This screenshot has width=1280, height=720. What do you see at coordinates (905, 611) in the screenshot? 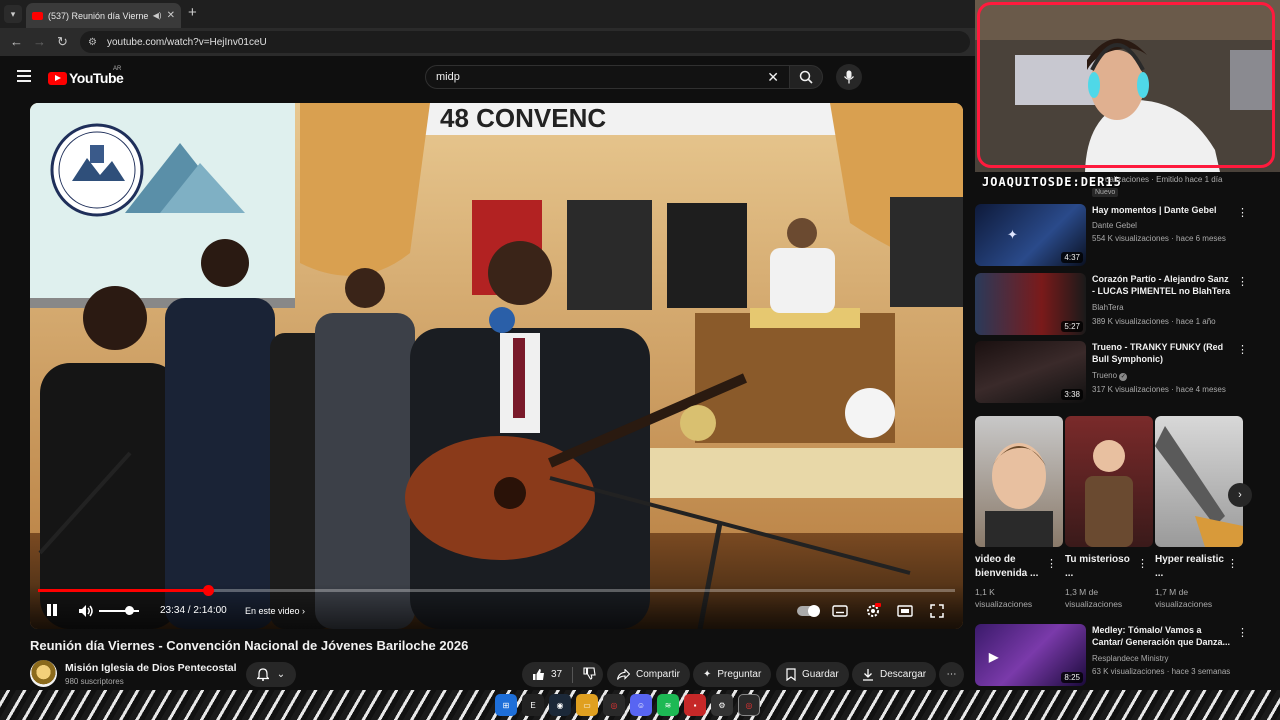
I see `theater-mode-icon` at bounding box center [905, 611].